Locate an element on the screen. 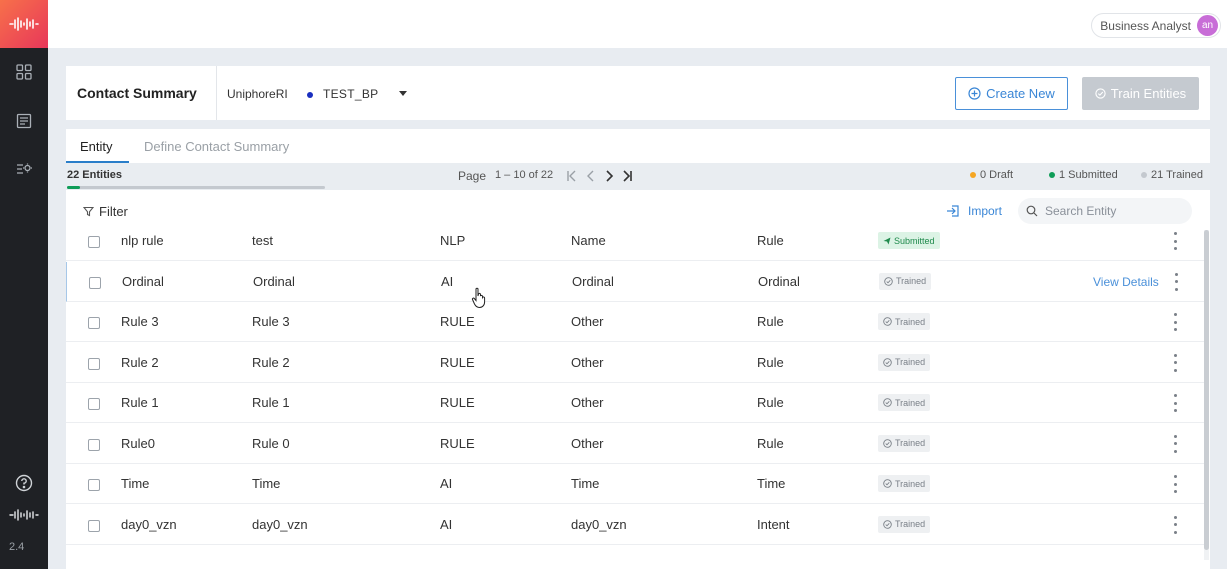  table-scrollbar is located at coordinates (1206, 395).